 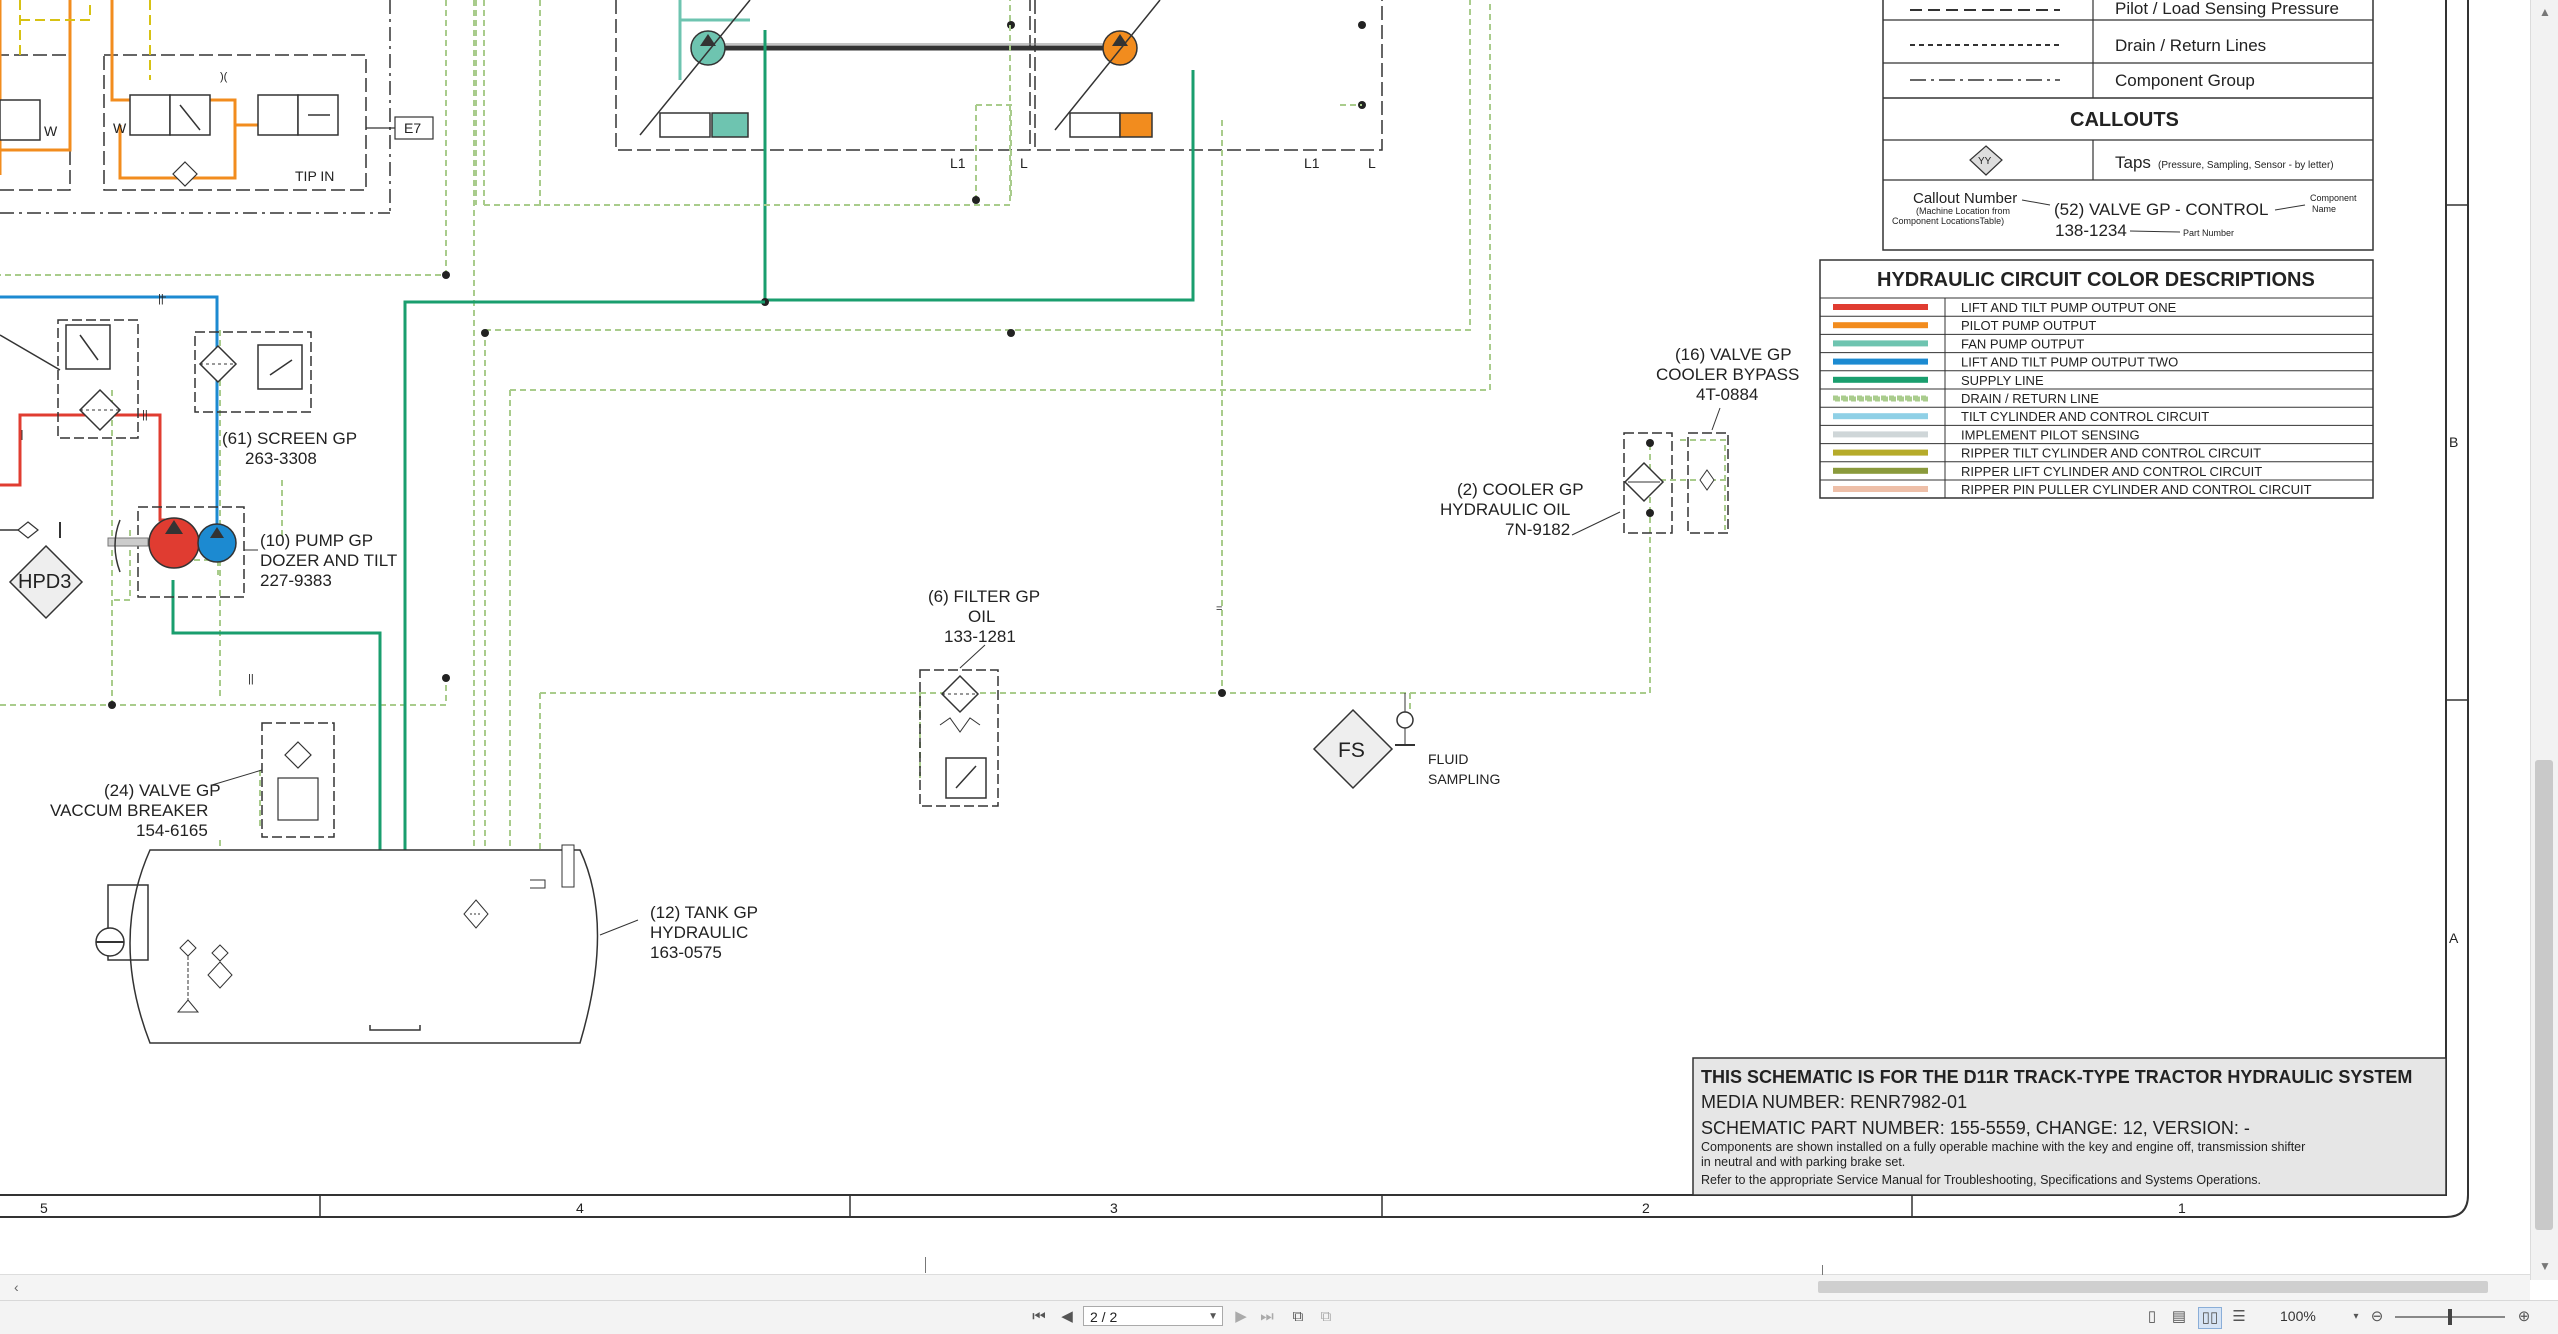 What do you see at coordinates (1733, 354) in the screenshot?
I see `valve16-line1: (16) VALVE GP` at bounding box center [1733, 354].